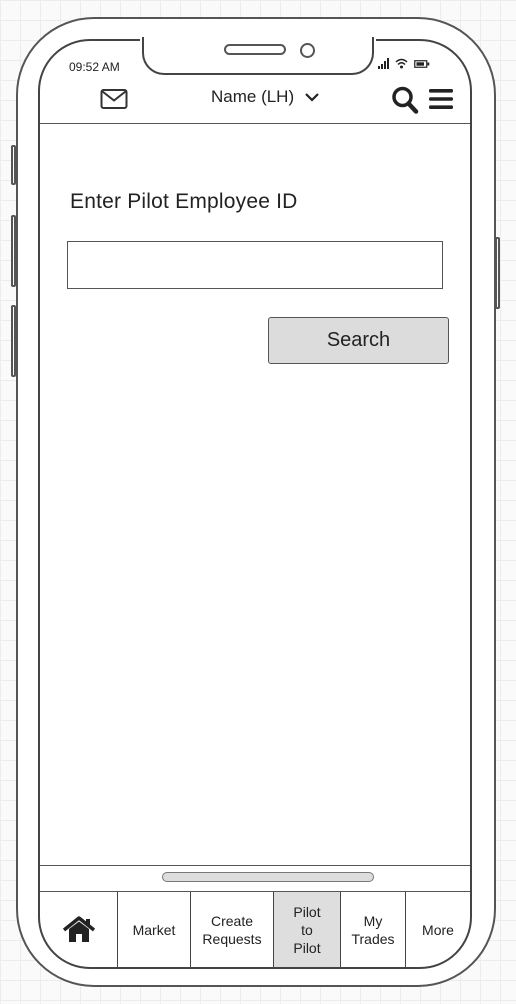 This screenshot has height=1004, width=516. I want to click on hamburger-menu-icon, so click(441, 99).